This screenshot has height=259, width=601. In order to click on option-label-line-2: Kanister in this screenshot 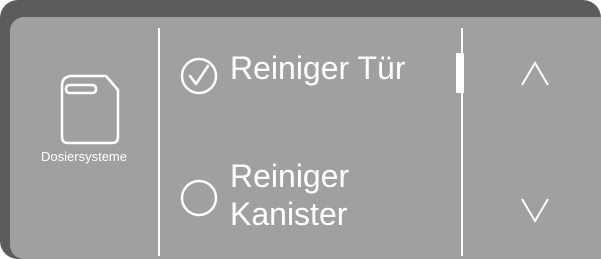, I will do `click(289, 214)`.